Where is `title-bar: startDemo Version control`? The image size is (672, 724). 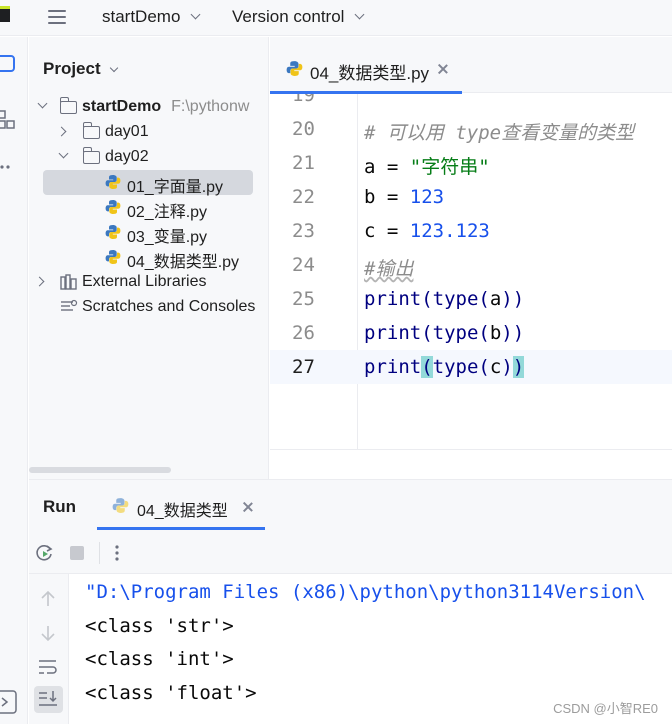 title-bar: startDemo Version control is located at coordinates (336, 18).